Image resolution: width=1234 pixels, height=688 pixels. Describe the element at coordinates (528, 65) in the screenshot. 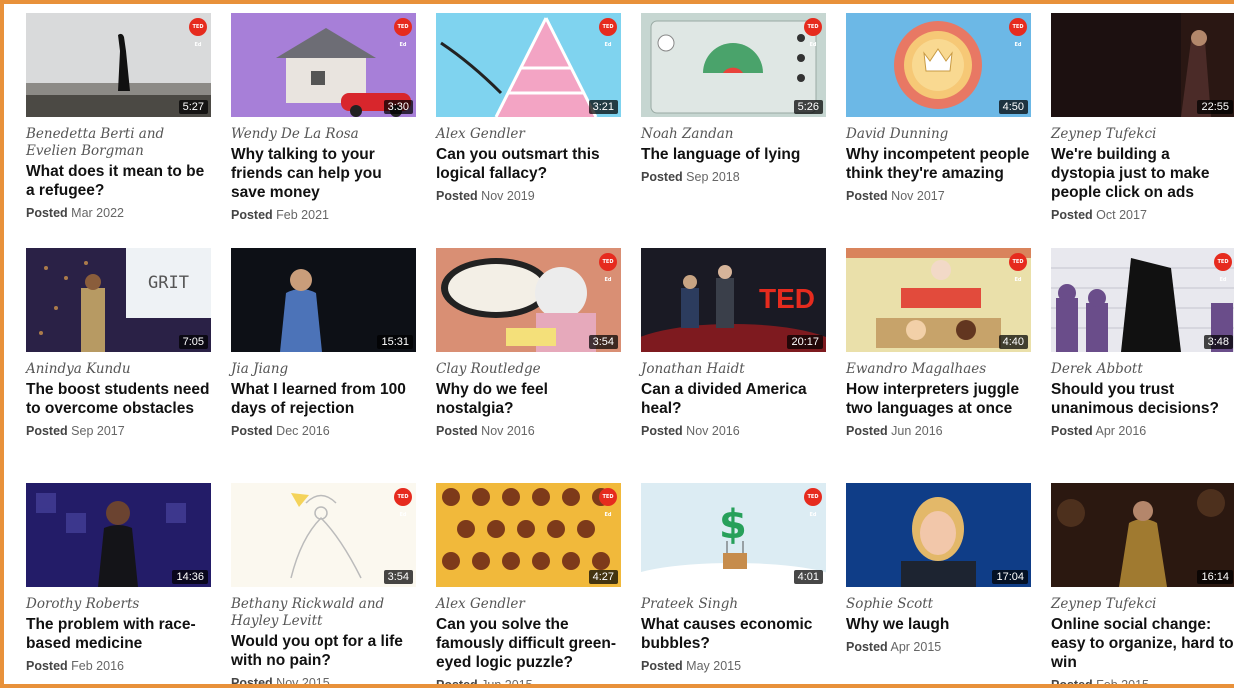

I see `talk-thumbnail: TED Ed 3:21` at that location.